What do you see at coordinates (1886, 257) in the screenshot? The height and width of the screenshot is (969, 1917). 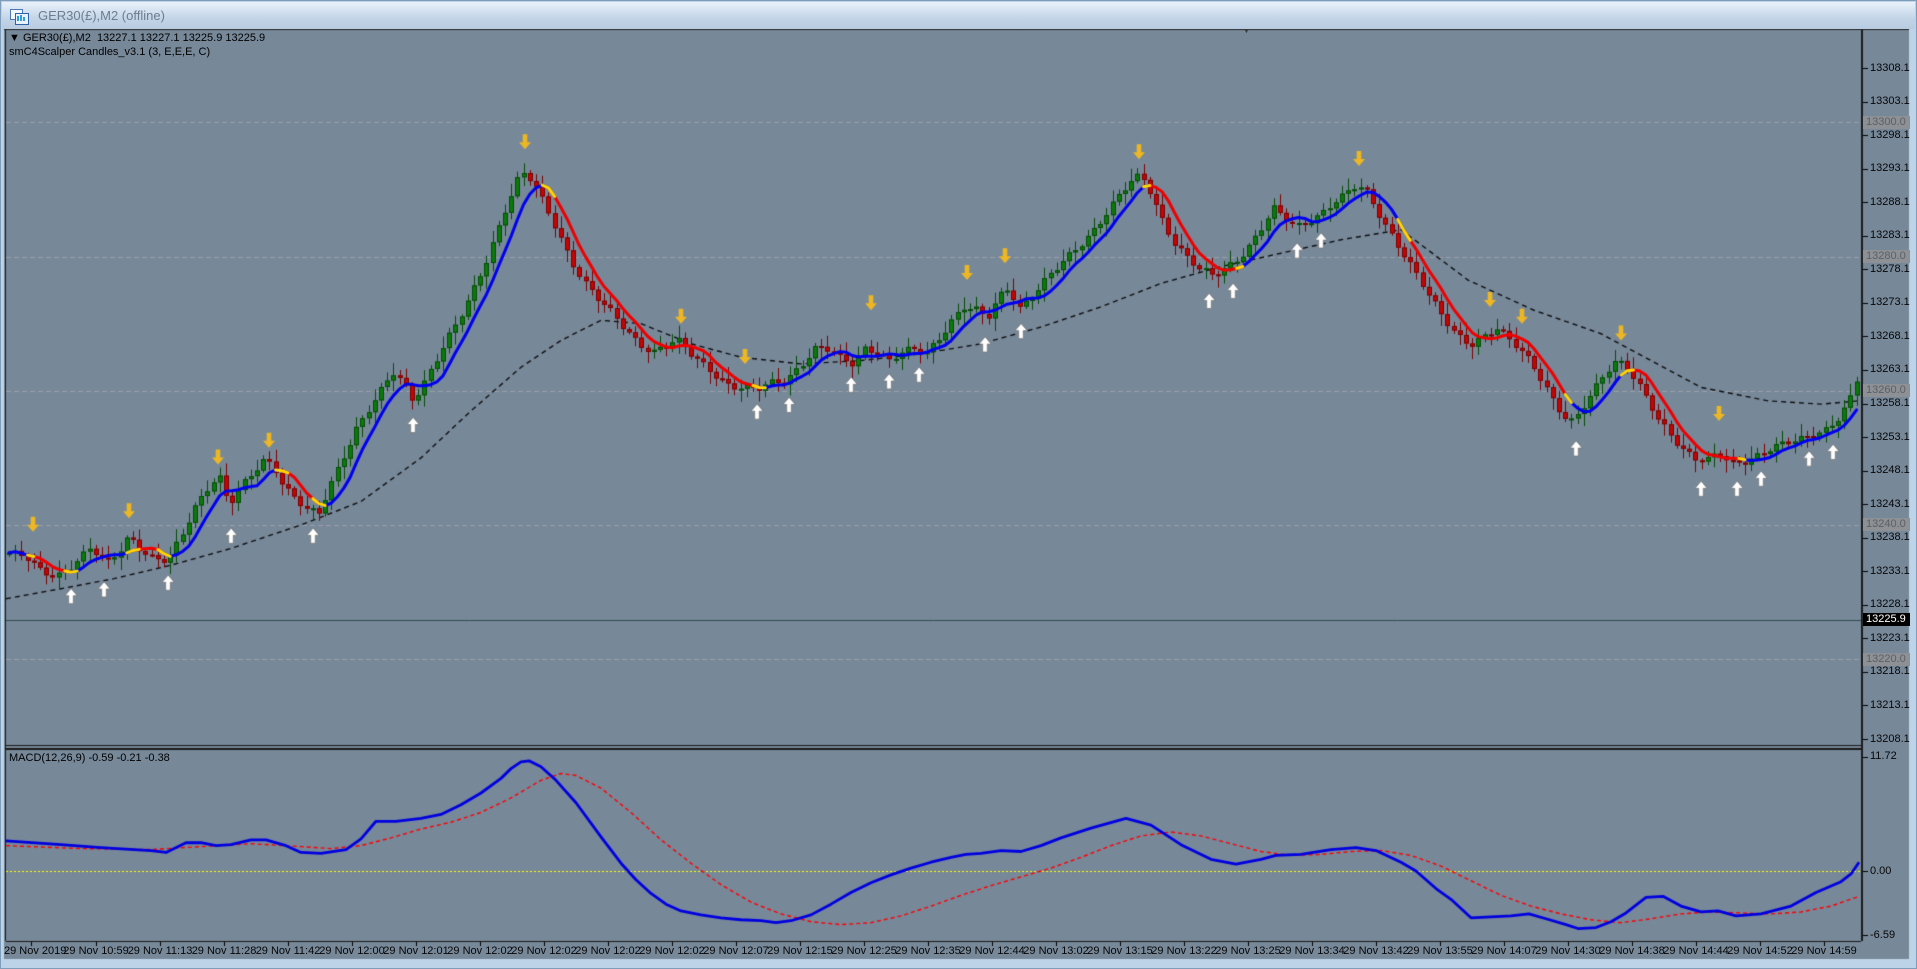 I see `price-level-label: 13280.0` at bounding box center [1886, 257].